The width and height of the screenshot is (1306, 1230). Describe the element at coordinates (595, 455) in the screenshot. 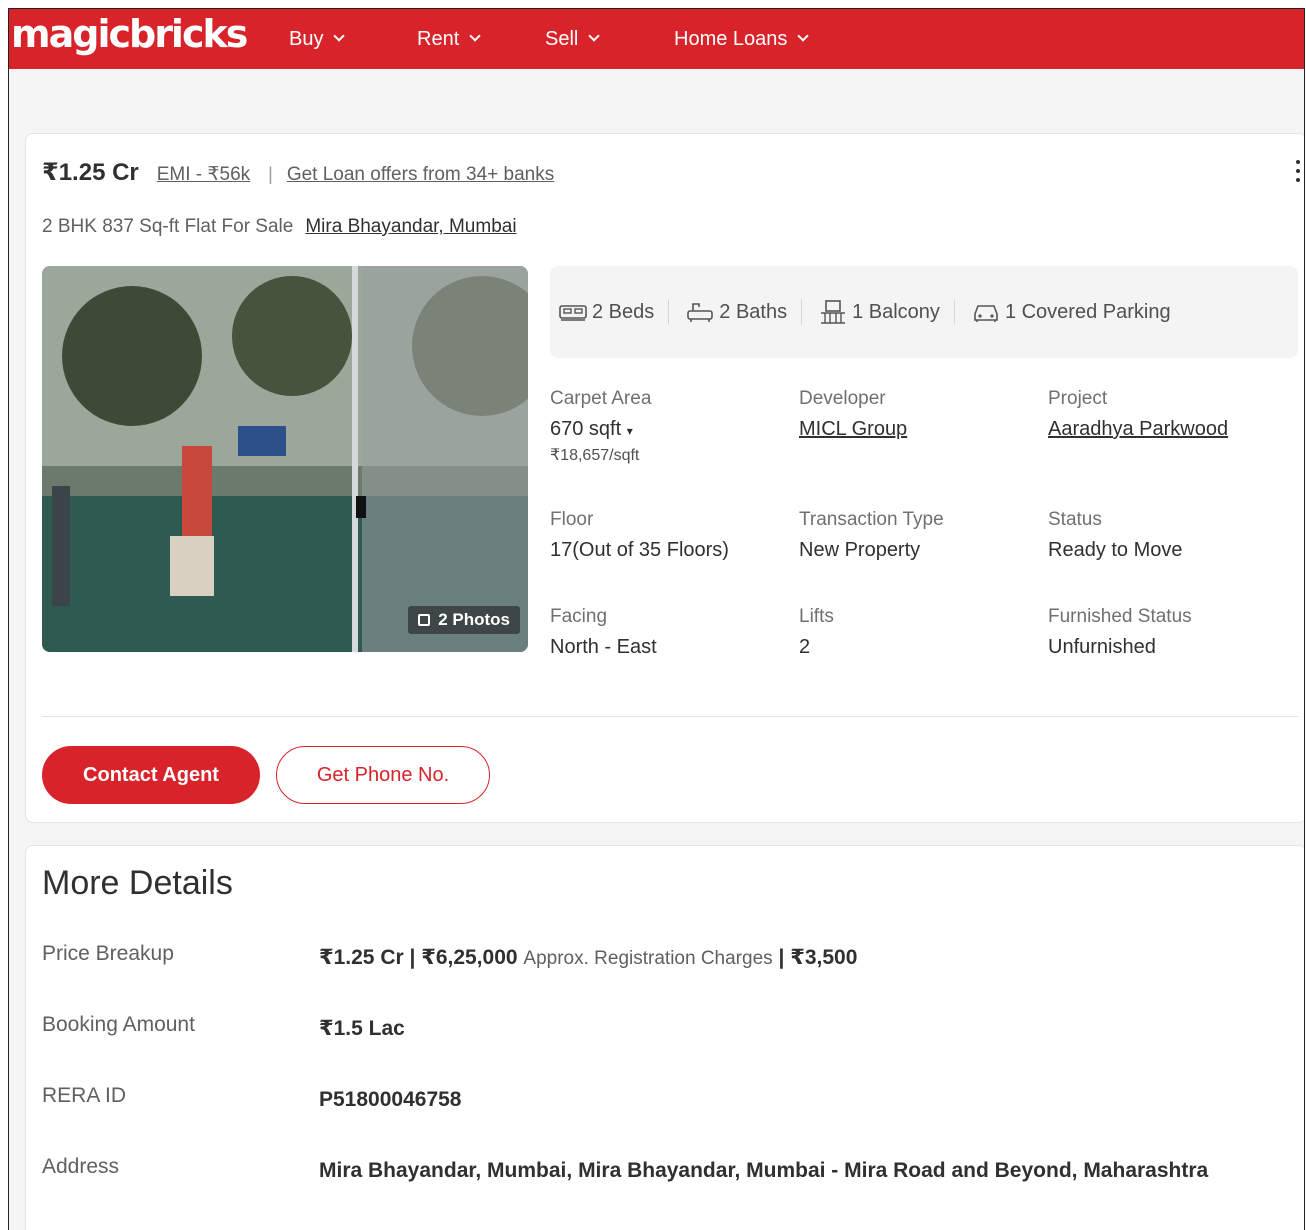

I see `price-per-sqft: ₹18,657/sqft` at that location.